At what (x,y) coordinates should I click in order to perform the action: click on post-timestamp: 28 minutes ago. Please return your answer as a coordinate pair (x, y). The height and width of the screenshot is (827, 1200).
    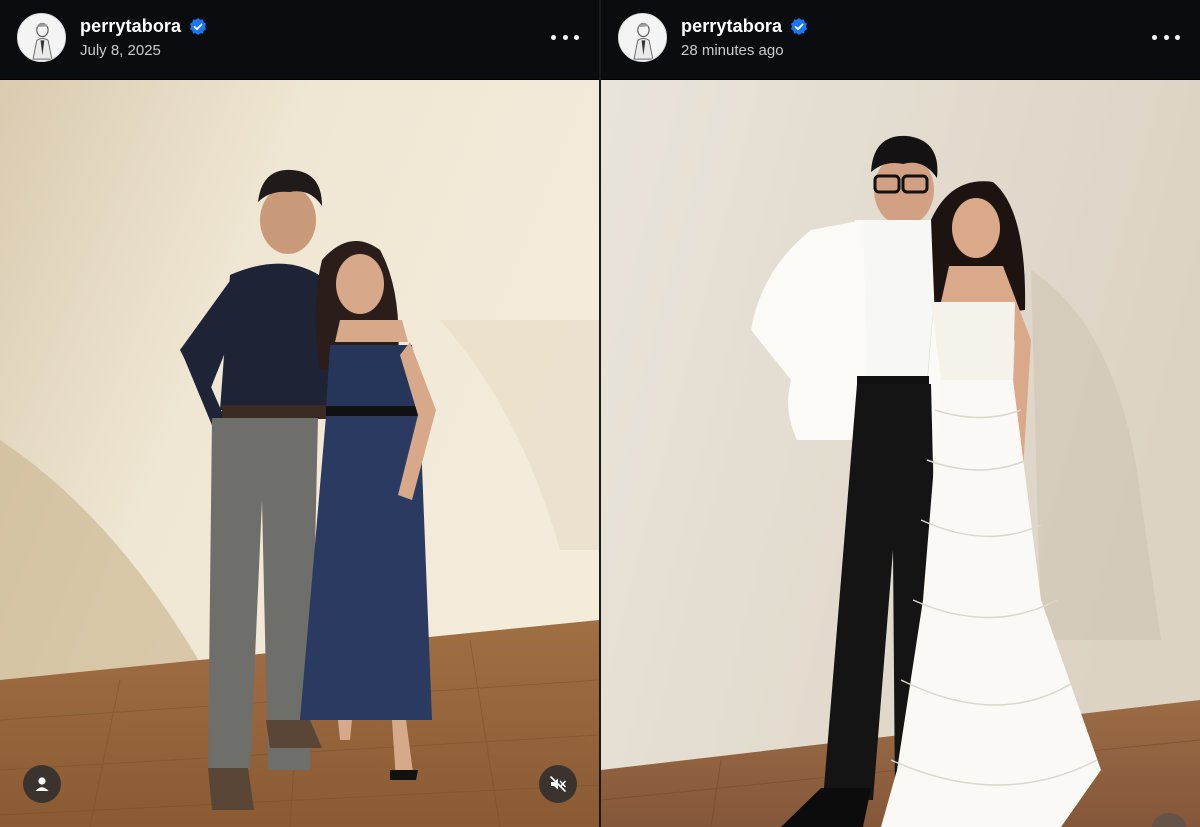
    Looking at the image, I should click on (732, 50).